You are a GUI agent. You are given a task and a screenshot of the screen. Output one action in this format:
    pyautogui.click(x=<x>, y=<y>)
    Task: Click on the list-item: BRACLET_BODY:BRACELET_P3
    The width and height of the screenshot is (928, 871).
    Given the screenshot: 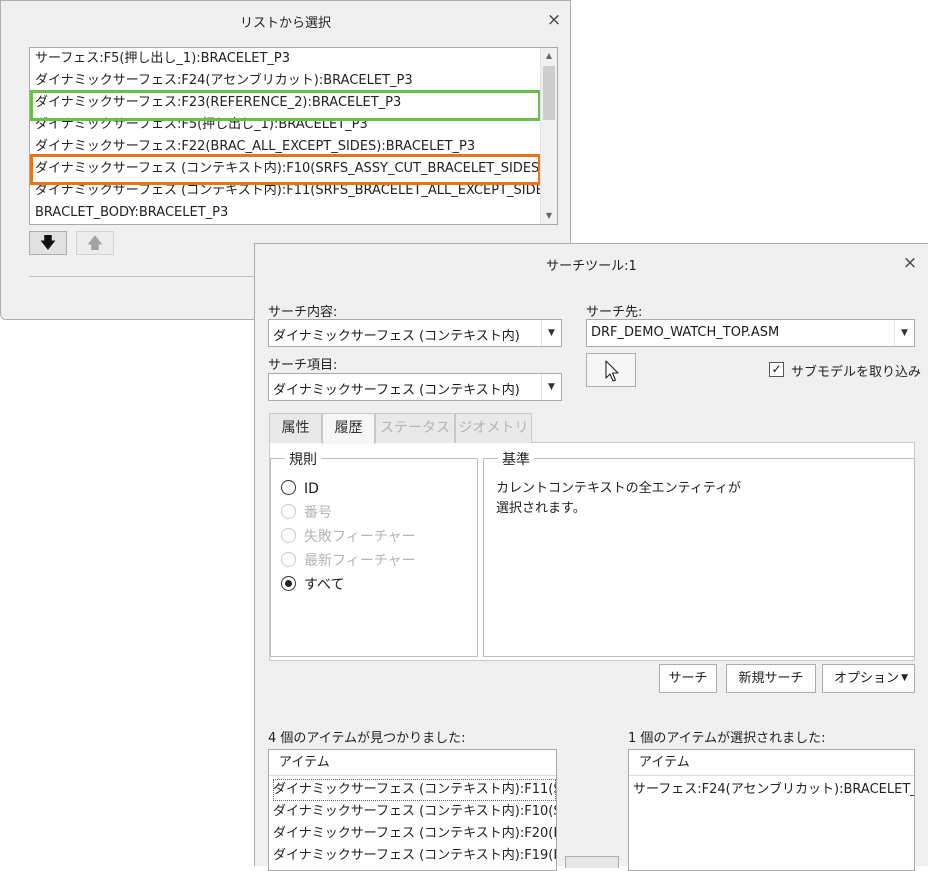 What is the action you would take?
    pyautogui.click(x=131, y=213)
    